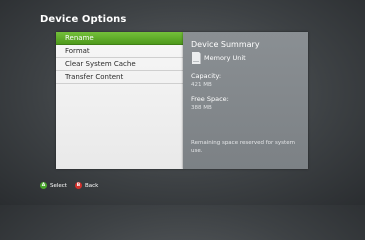  Describe the element at coordinates (73, 185) in the screenshot. I see `button-hints: A Select B Back` at that location.